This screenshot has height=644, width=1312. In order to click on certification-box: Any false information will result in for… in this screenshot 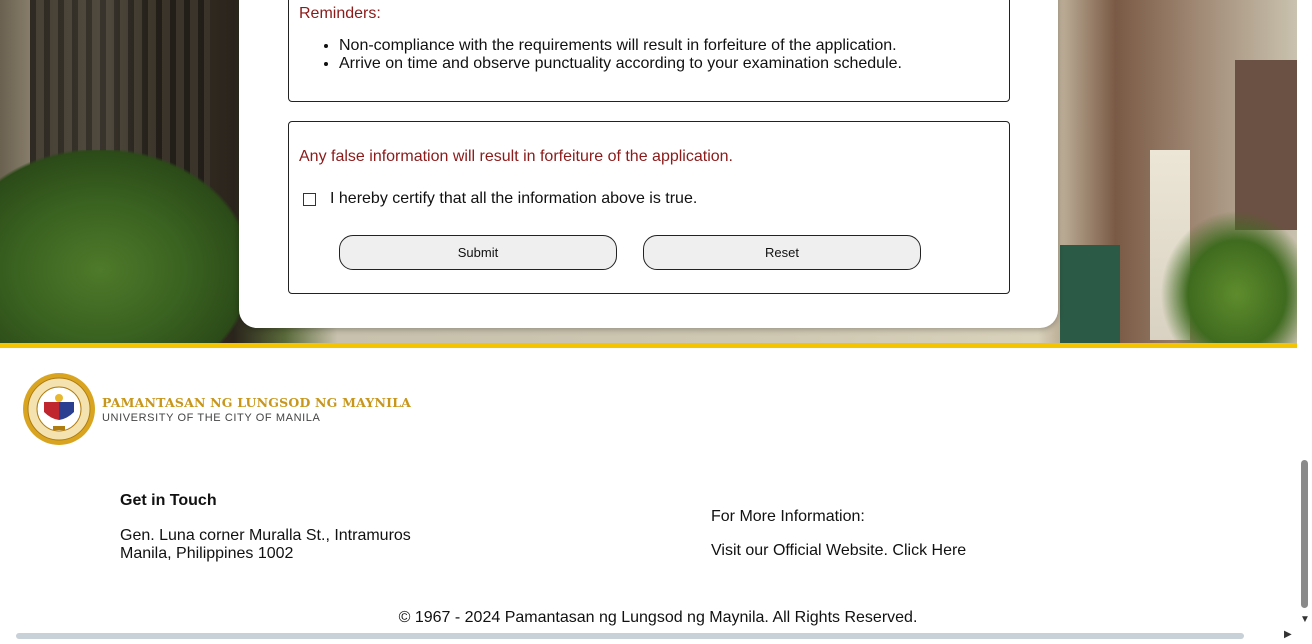, I will do `click(649, 207)`.